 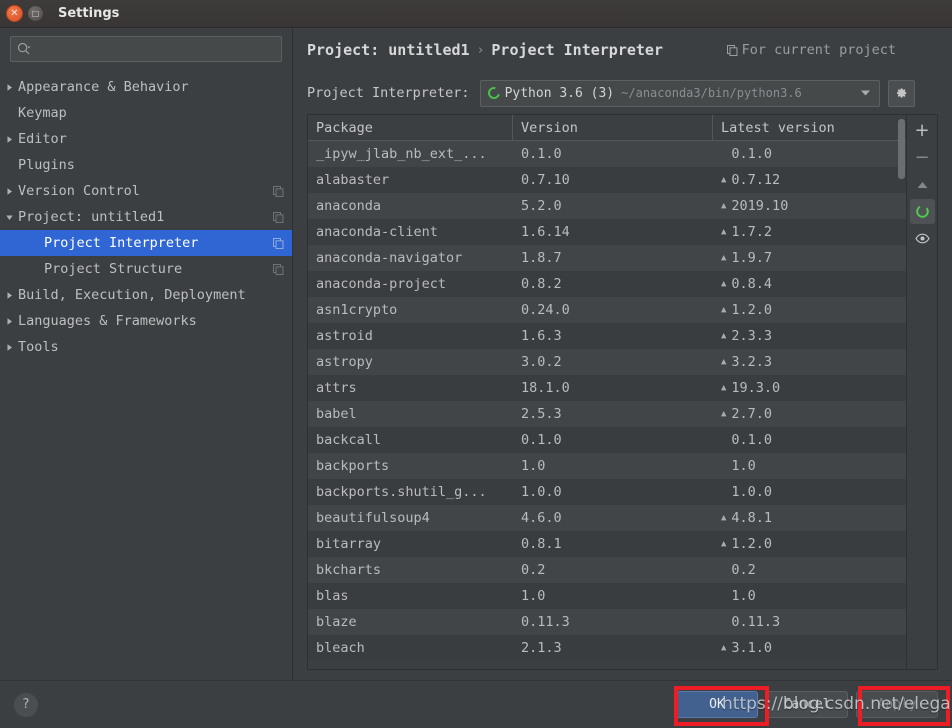 What do you see at coordinates (146, 243) in the screenshot?
I see `sidebar-item-project-interpreter: Project Interpreter` at bounding box center [146, 243].